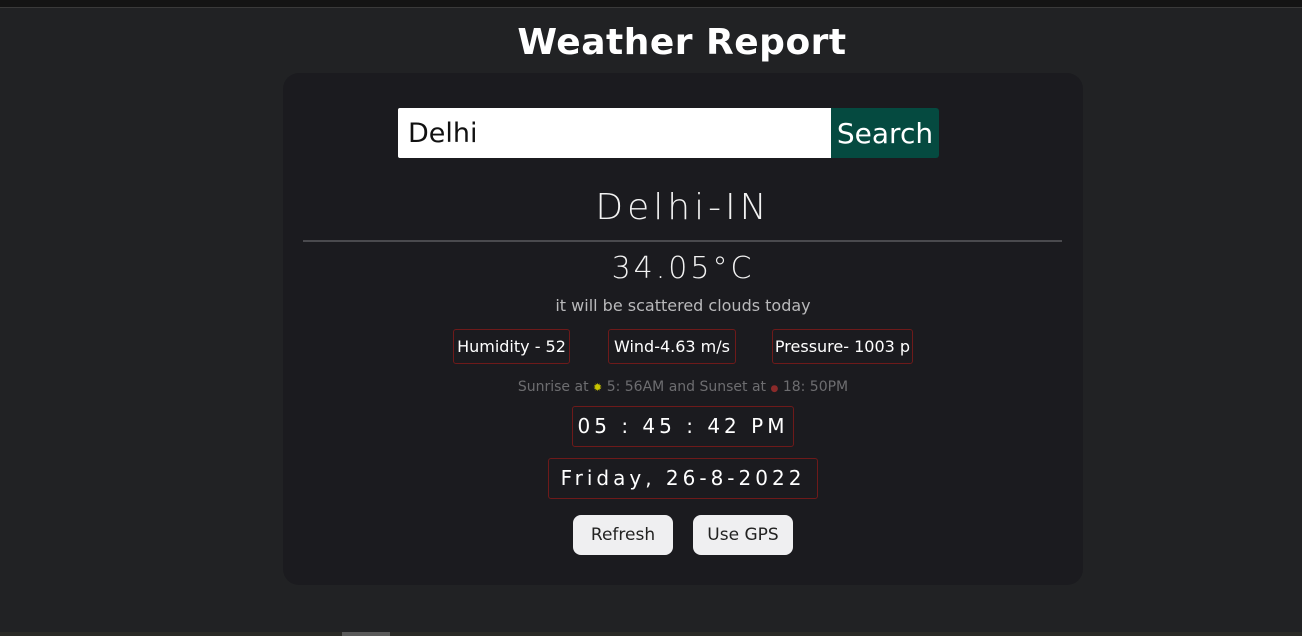  What do you see at coordinates (774, 389) in the screenshot?
I see `sunset-icon: ●` at bounding box center [774, 389].